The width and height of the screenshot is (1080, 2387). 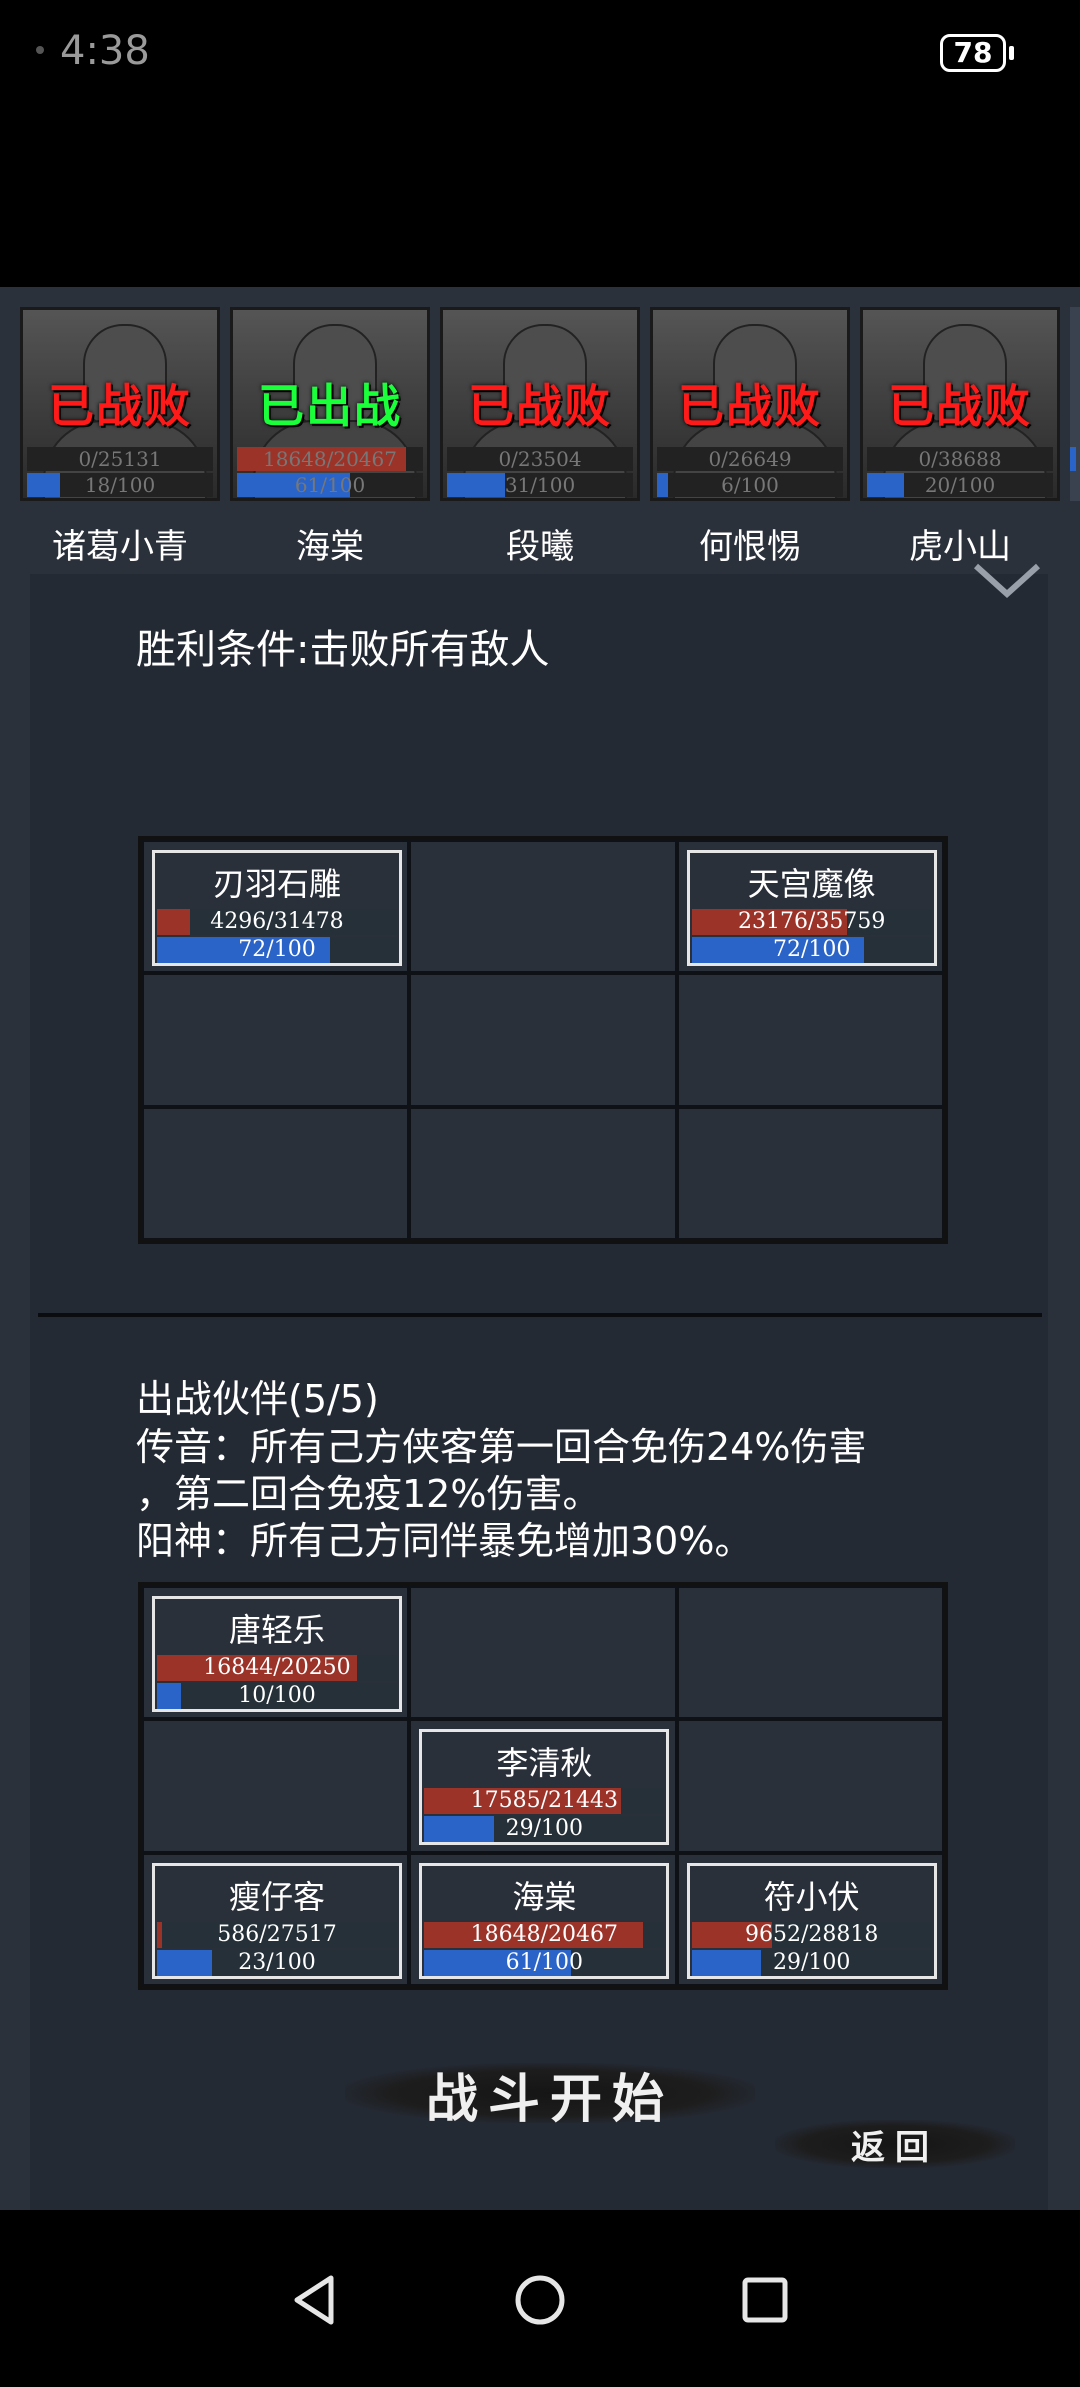 I want to click on unit-mp-bar: 72/100, so click(x=811, y=950).